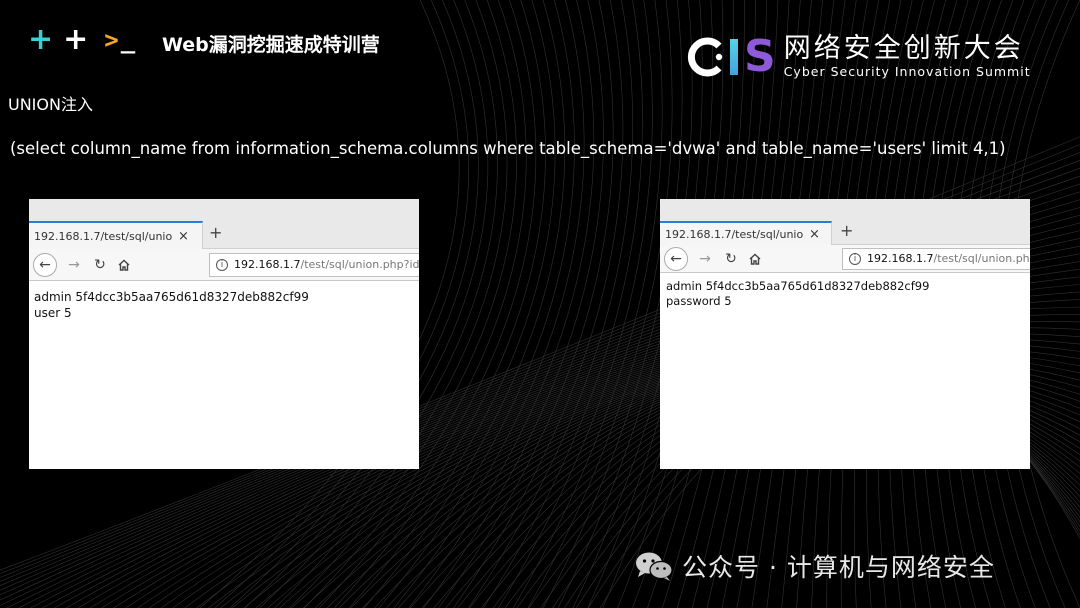 This screenshot has height=608, width=1080. I want to click on wechat-watermark: 公众号 · 计算机与网络安全, so click(814, 566).